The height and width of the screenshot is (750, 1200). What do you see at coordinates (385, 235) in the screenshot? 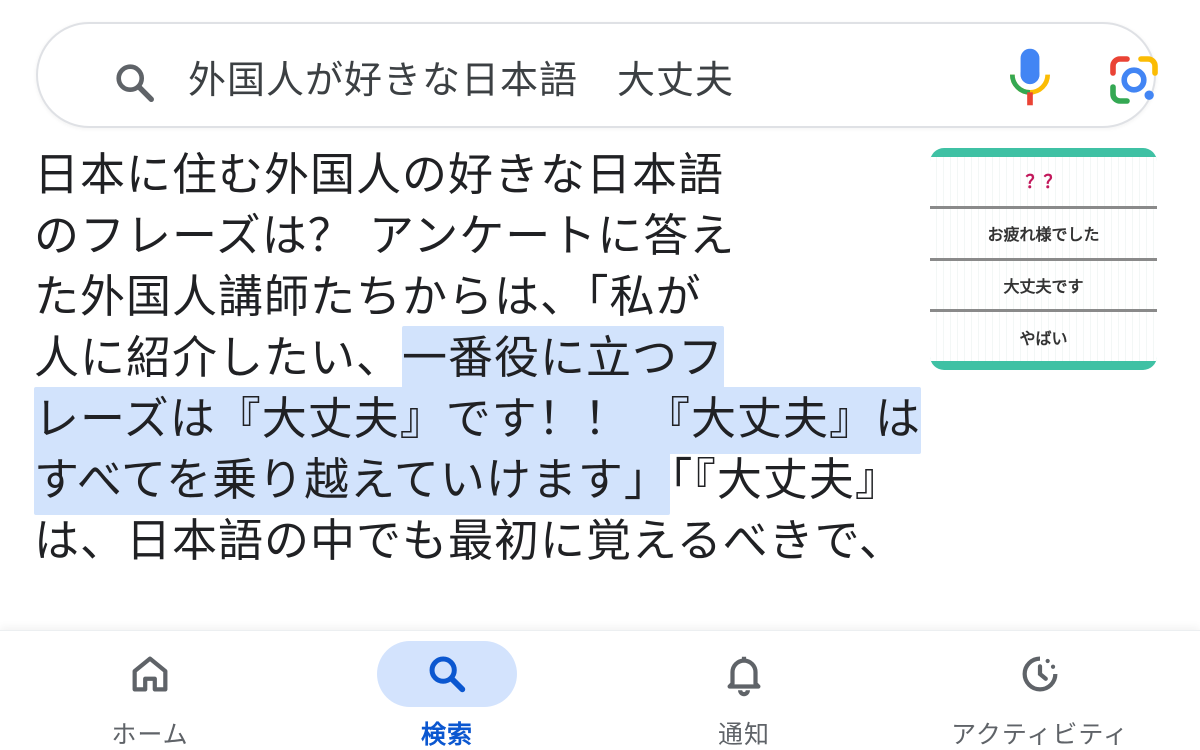
I see `snippet-text: のフレーズは？ アンケートに答え` at bounding box center [385, 235].